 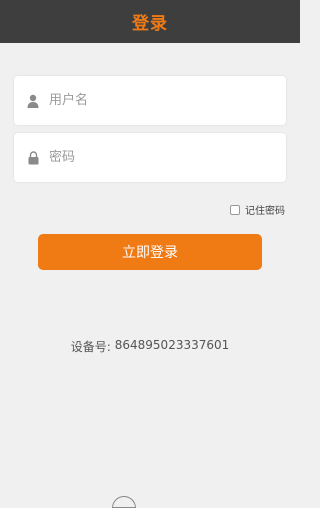 I want to click on password-field, so click(x=150, y=157).